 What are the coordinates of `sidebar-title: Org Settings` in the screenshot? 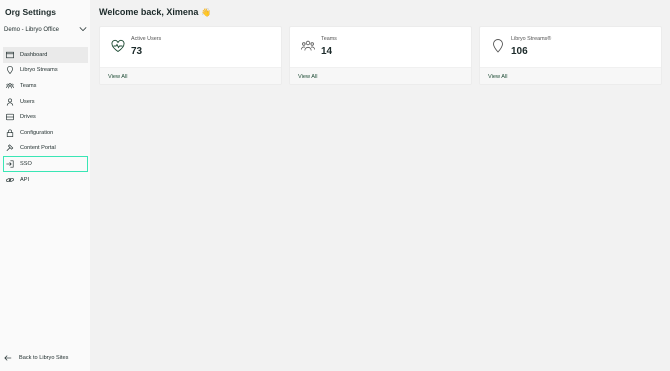 It's located at (31, 12).